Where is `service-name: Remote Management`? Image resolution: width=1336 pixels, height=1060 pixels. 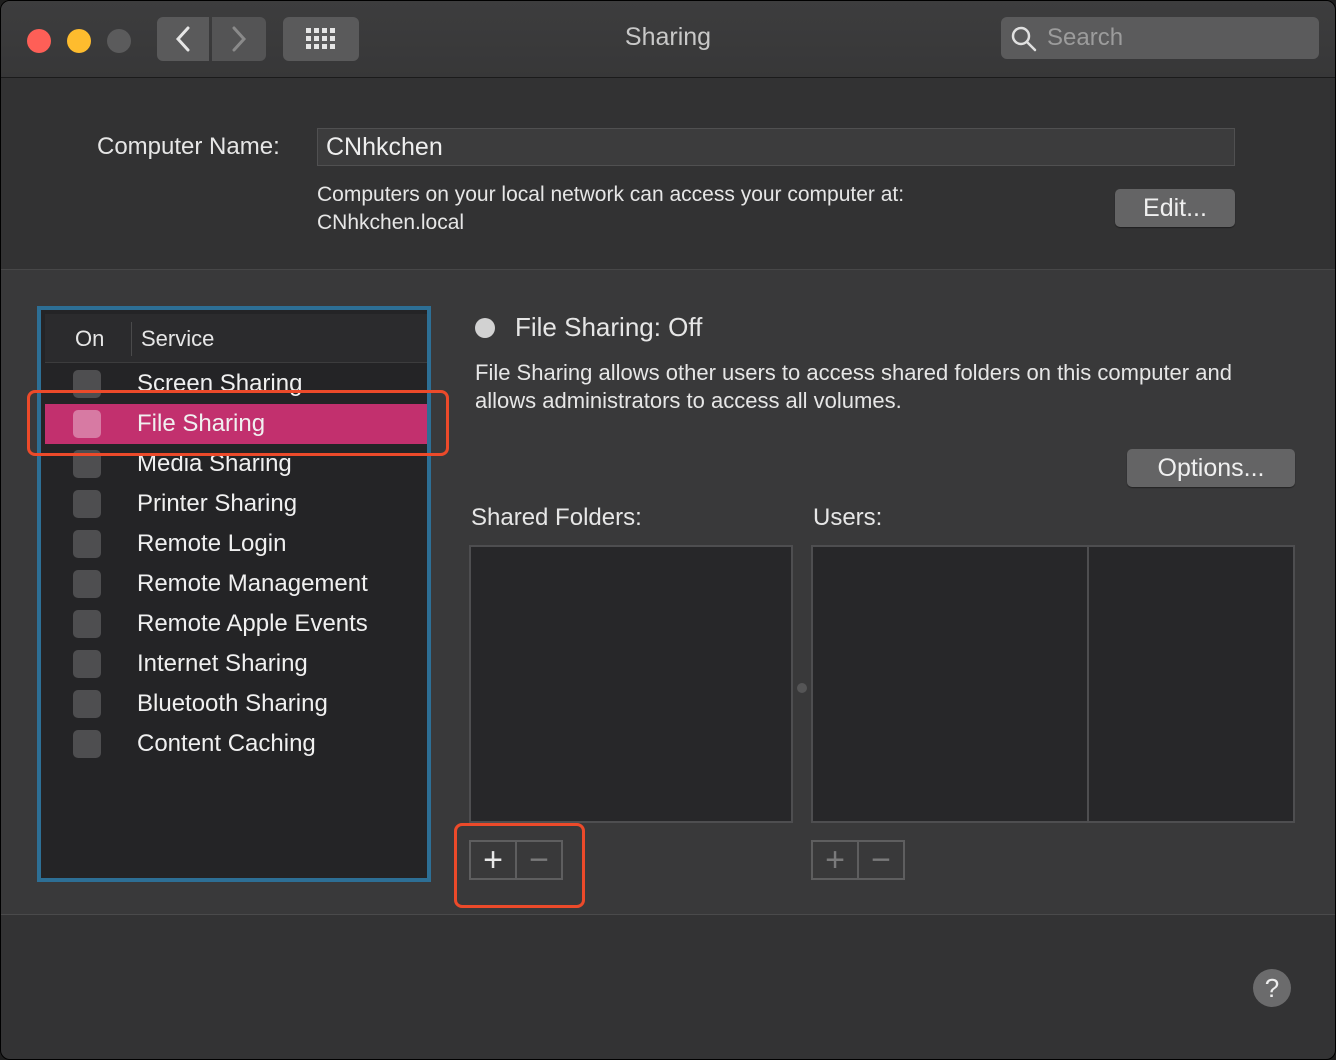 service-name: Remote Management is located at coordinates (252, 583).